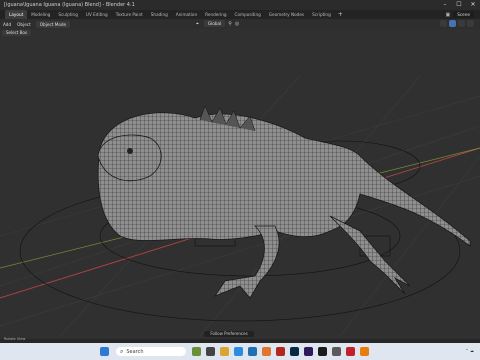  Describe the element at coordinates (24, 24) in the screenshot. I see `menu-object: Object` at that location.